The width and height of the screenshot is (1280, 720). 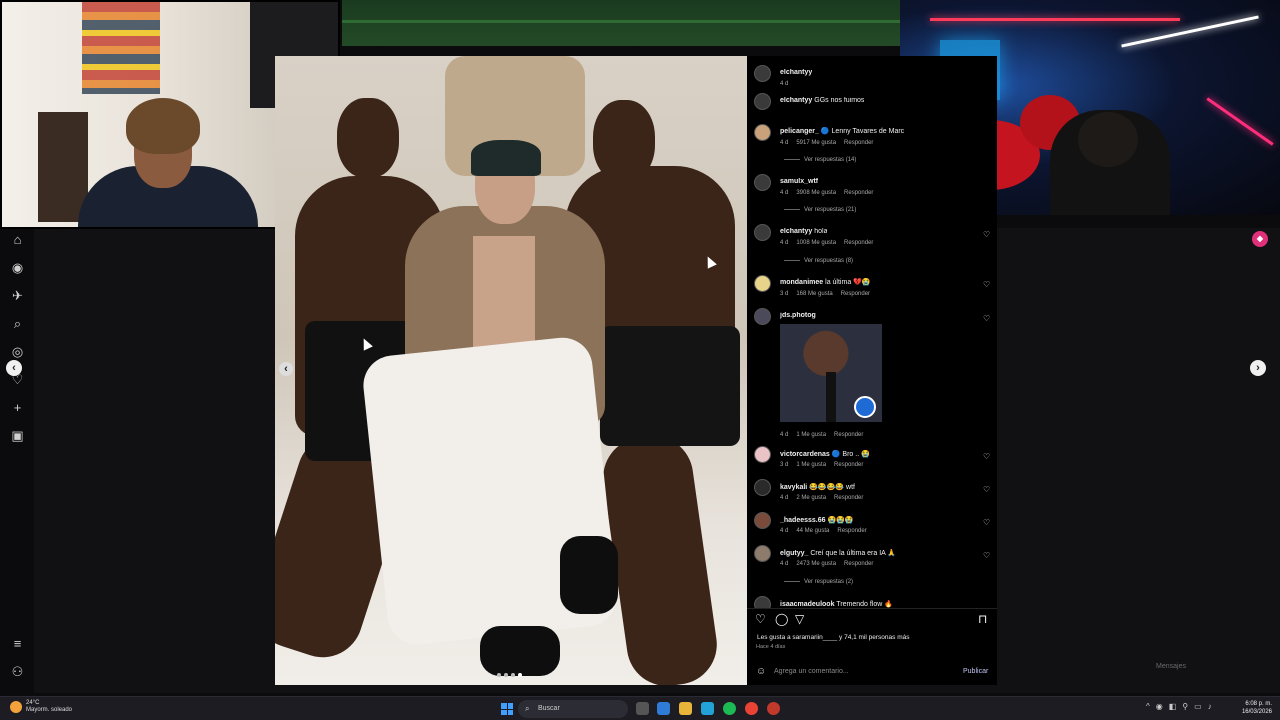 What do you see at coordinates (816, 143) in the screenshot?
I see `comment-likes: 5917 Me gusta` at bounding box center [816, 143].